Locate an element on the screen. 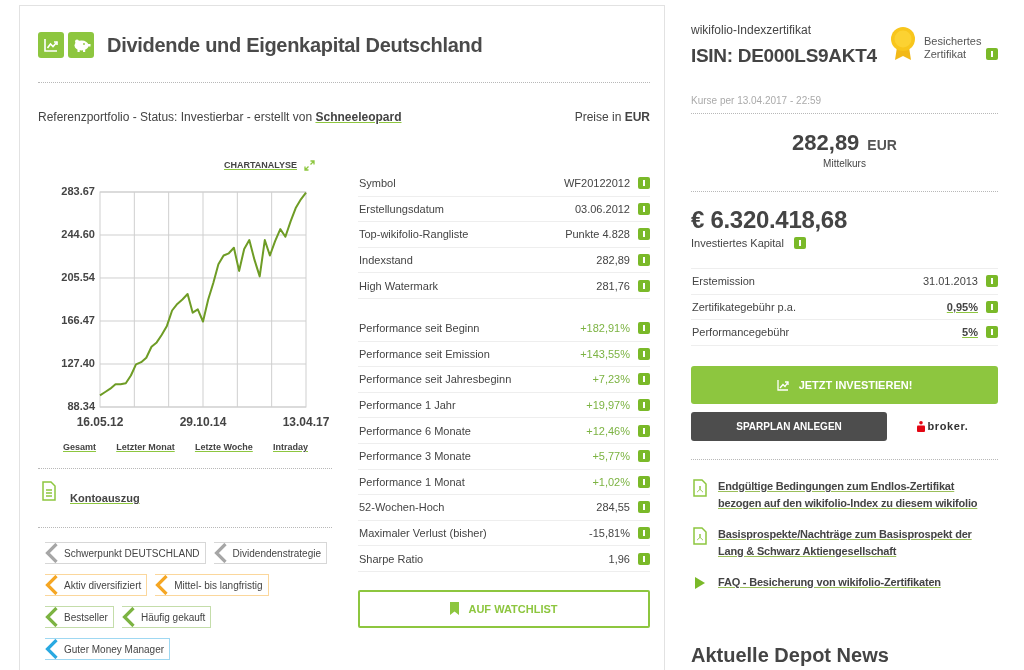 The image size is (1024, 670). capital-value: € 6.320.418,68 is located at coordinates (769, 220).